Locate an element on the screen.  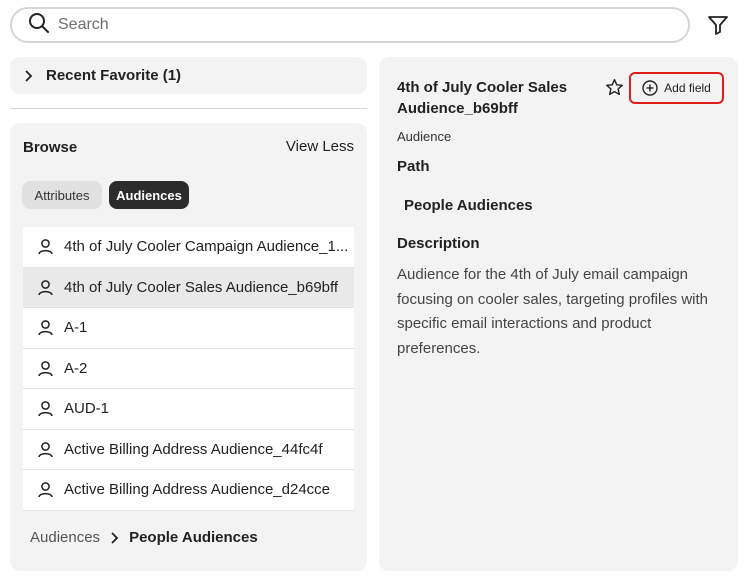
browse-title: Browse is located at coordinates (50, 147).